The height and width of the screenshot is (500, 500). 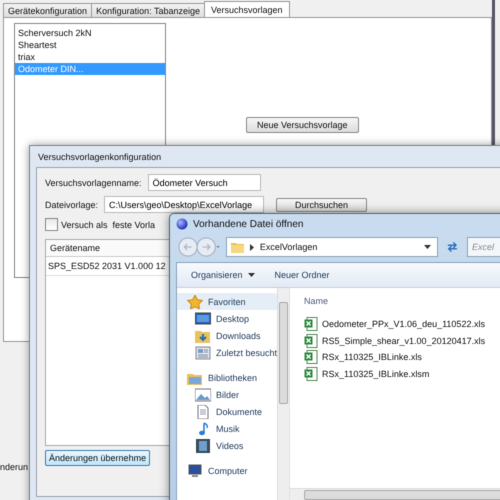 I want to click on dialog-title: Vorhandene Datei öffnen, so click(x=248, y=224).